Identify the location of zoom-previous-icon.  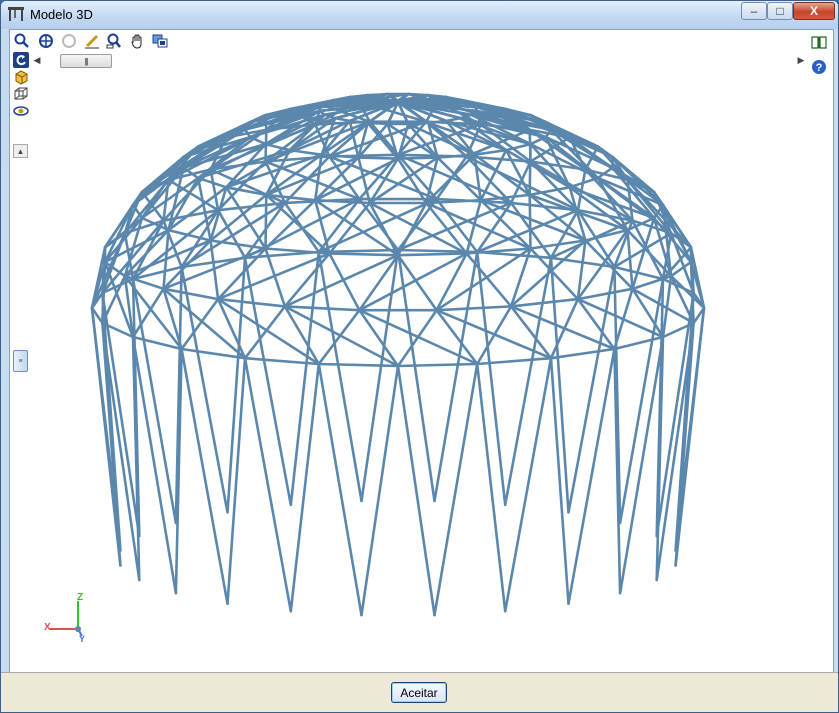
(69, 41).